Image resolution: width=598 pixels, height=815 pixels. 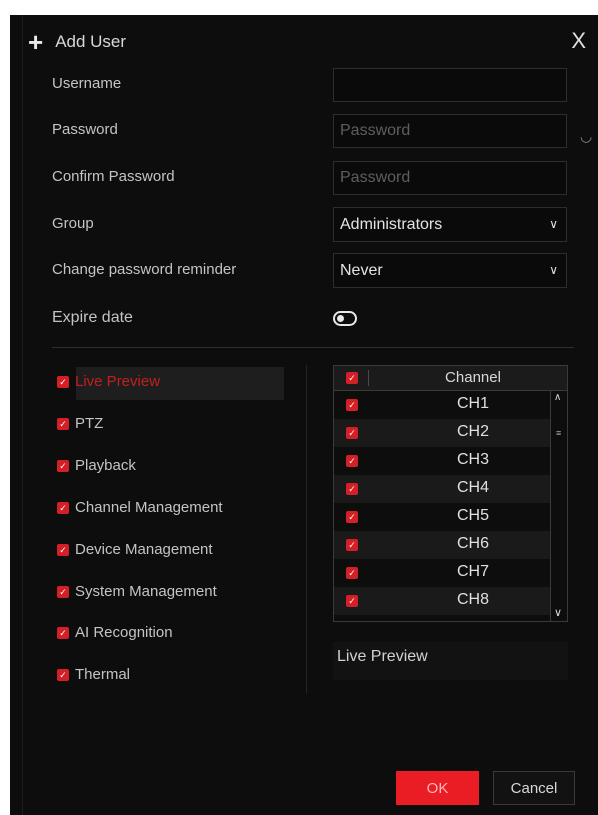 What do you see at coordinates (87, 83) in the screenshot?
I see `username-label: Username` at bounding box center [87, 83].